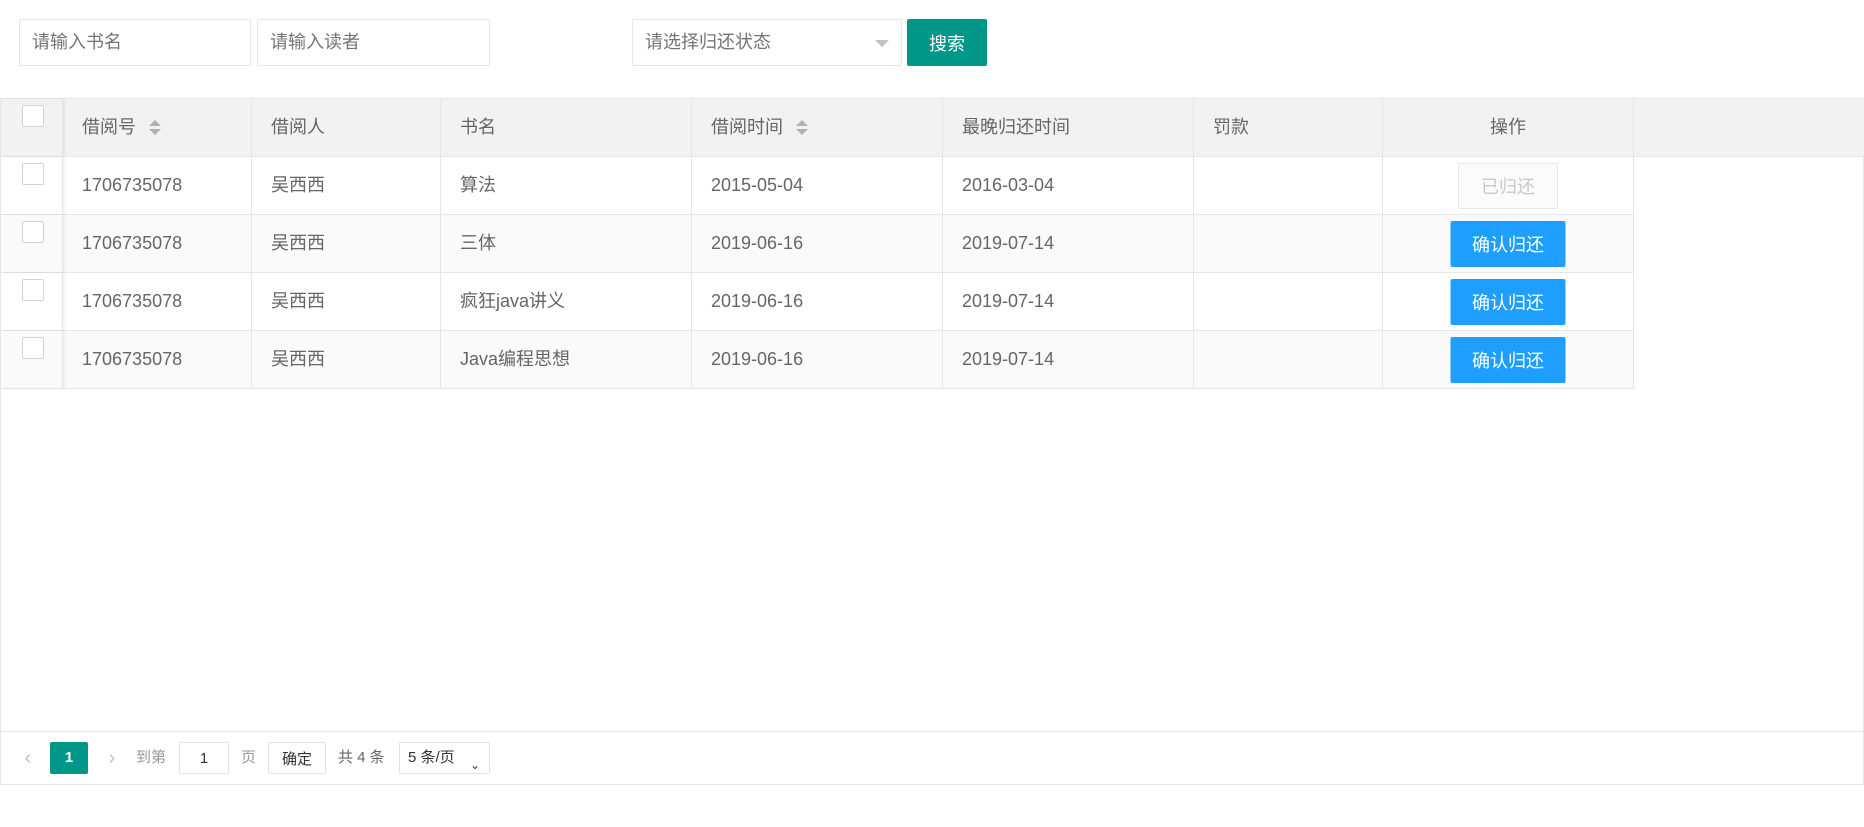 The height and width of the screenshot is (827, 1864). What do you see at coordinates (747, 127) in the screenshot?
I see `header-borrow-time-label: 借阅时间` at bounding box center [747, 127].